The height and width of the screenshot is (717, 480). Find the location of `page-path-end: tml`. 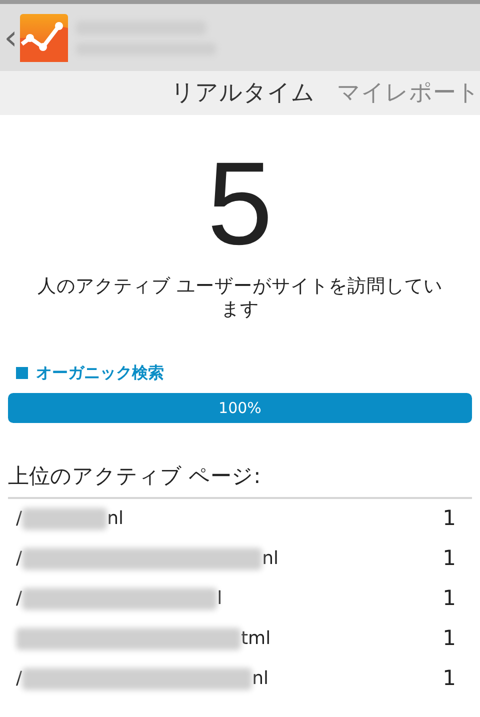

page-path-end: tml is located at coordinates (256, 639).